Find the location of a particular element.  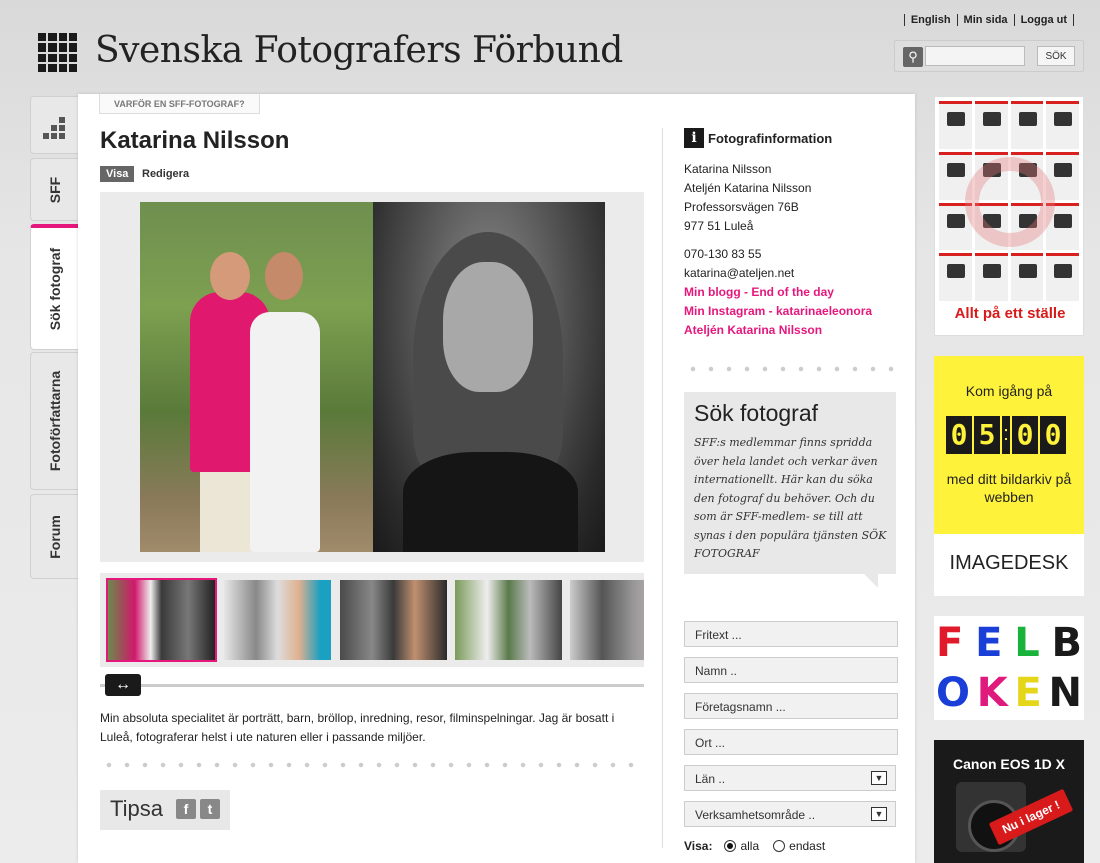

top-navigation: English Min sida Logga ut is located at coordinates (988, 20).